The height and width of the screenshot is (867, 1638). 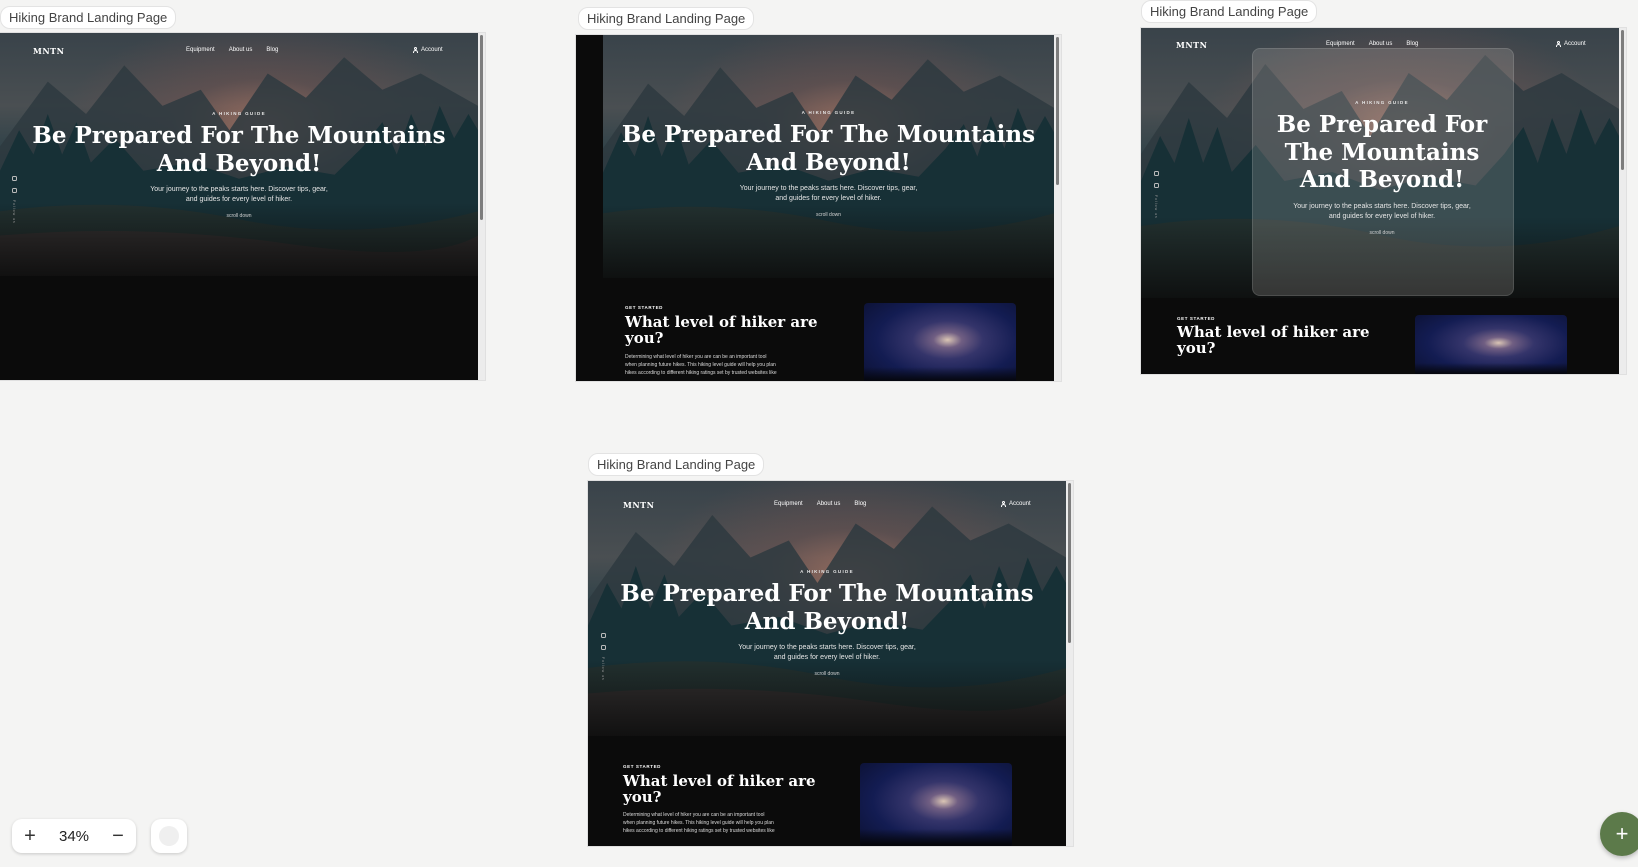 I want to click on instagram-icon, so click(x=1156, y=173).